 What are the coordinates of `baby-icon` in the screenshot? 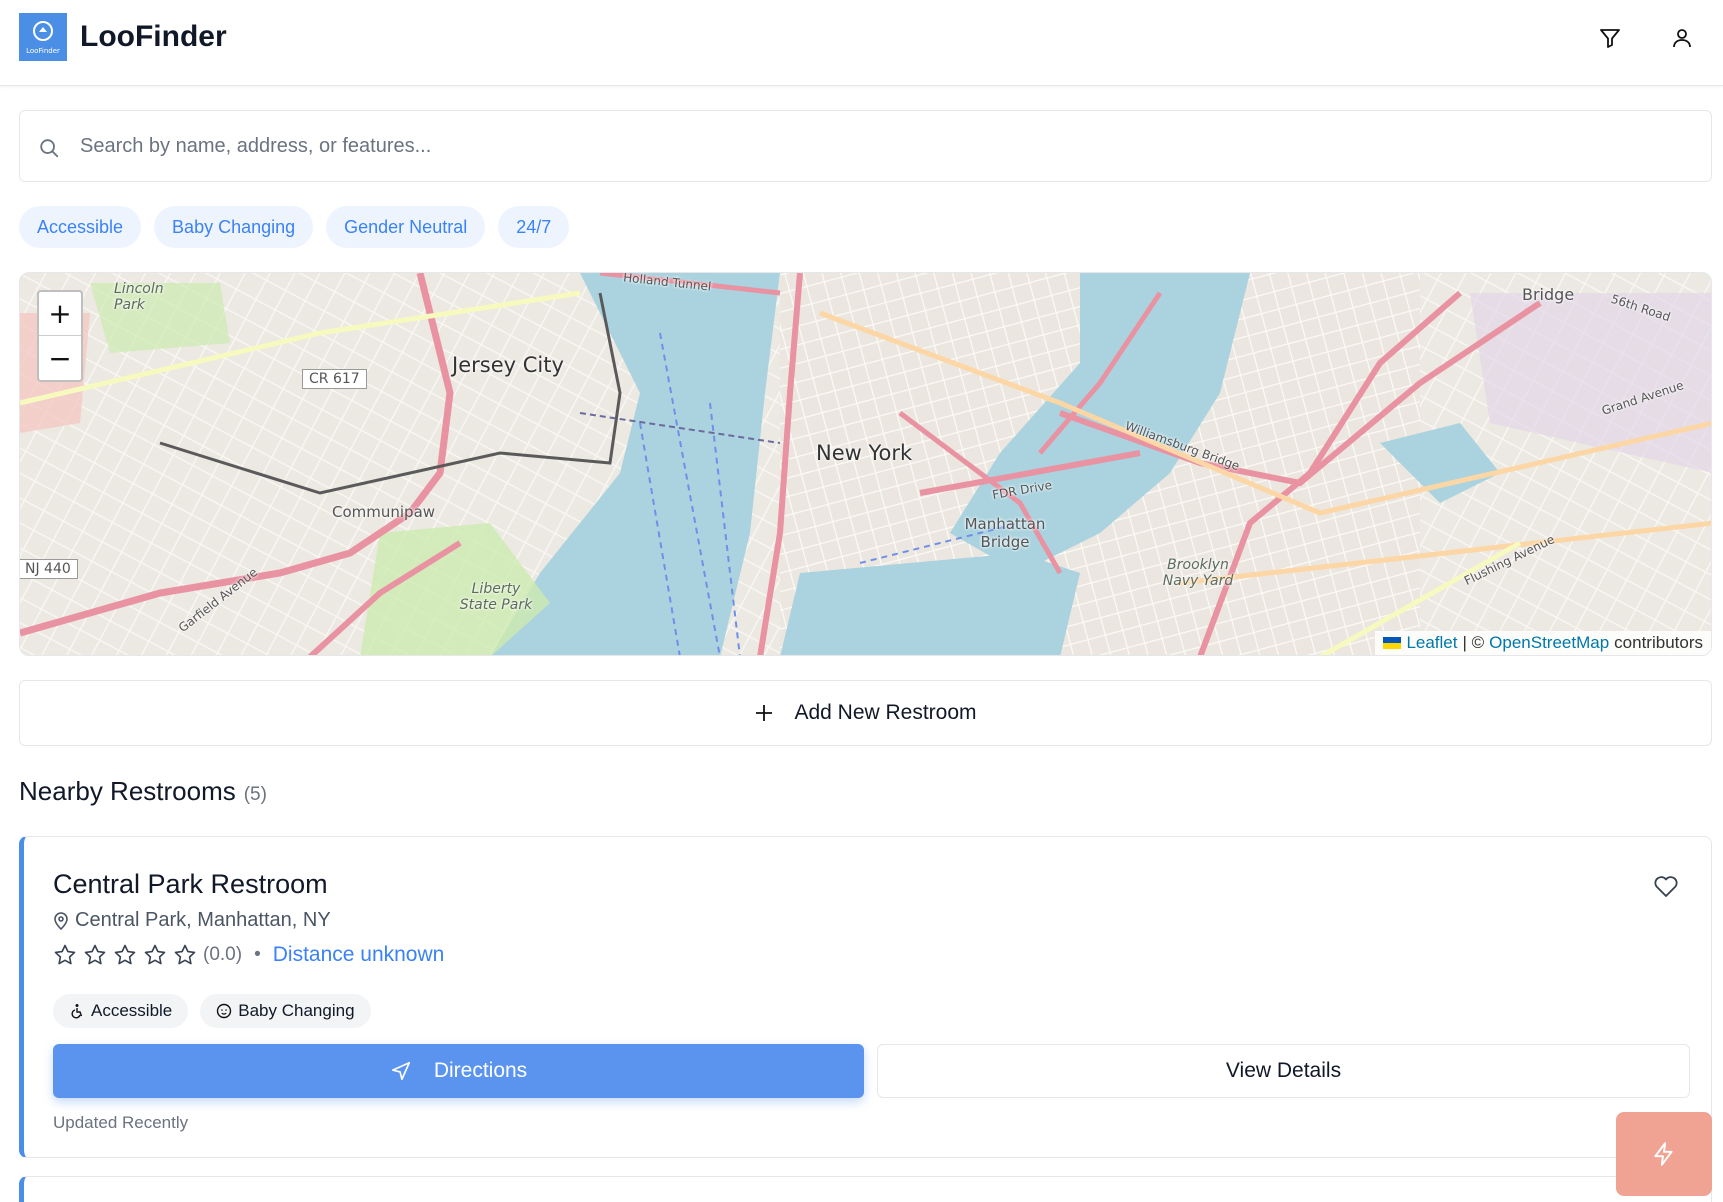 It's located at (224, 1011).